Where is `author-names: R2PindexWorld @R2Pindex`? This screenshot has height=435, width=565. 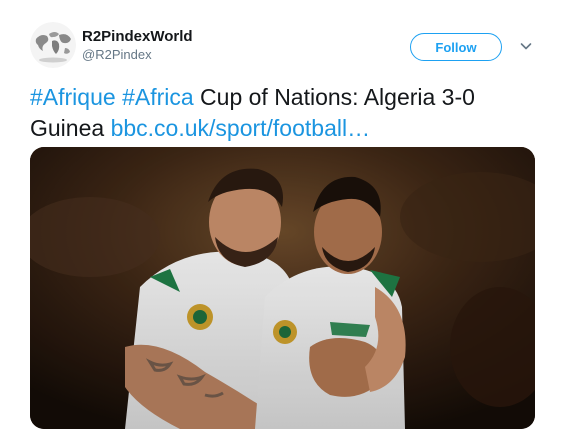
author-names: R2PindexWorld @R2Pindex is located at coordinates (137, 46).